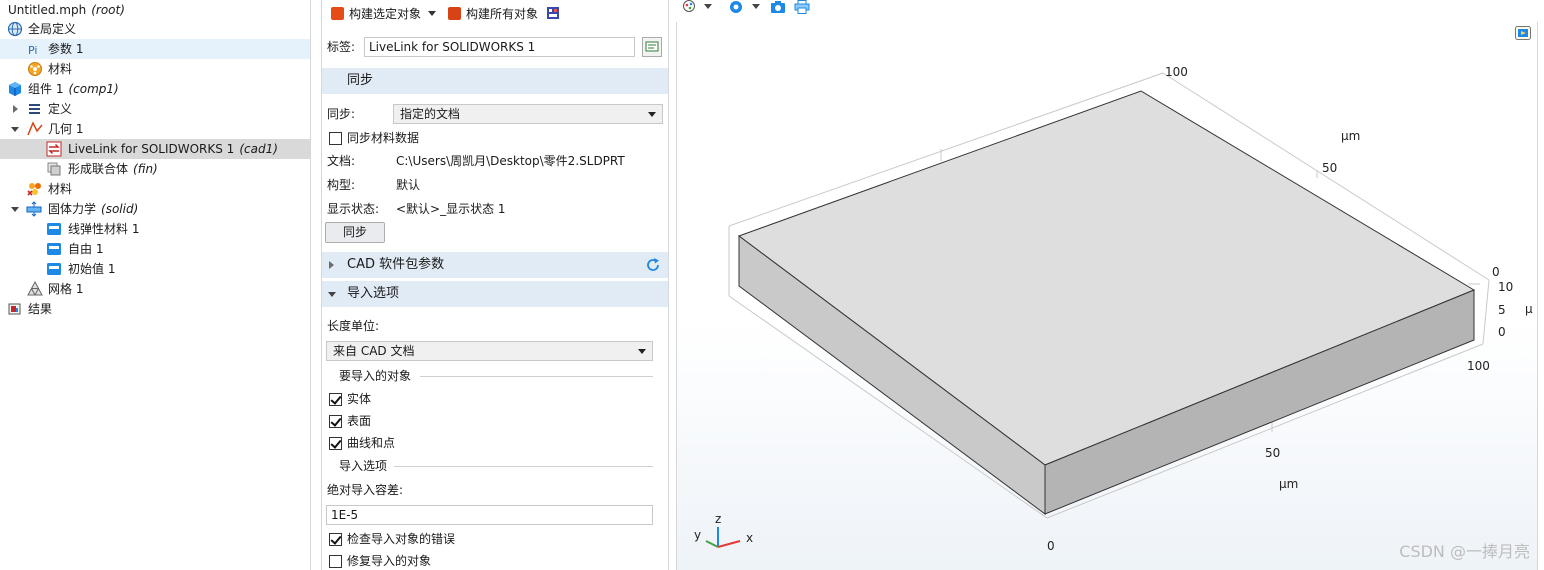 Image resolution: width=1544 pixels, height=570 pixels. Describe the element at coordinates (353, 209) in the screenshot. I see `display-state-caption: 显示状态:` at that location.